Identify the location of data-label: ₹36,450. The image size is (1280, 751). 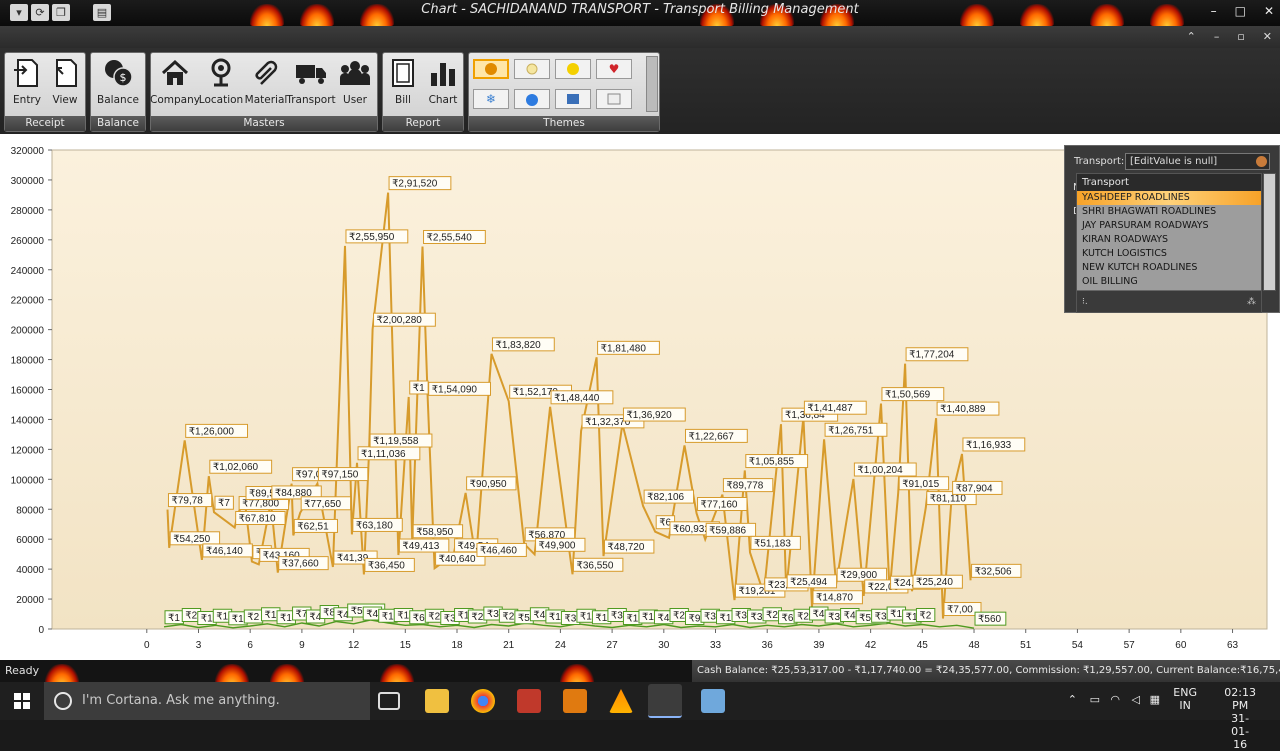
(386, 565).